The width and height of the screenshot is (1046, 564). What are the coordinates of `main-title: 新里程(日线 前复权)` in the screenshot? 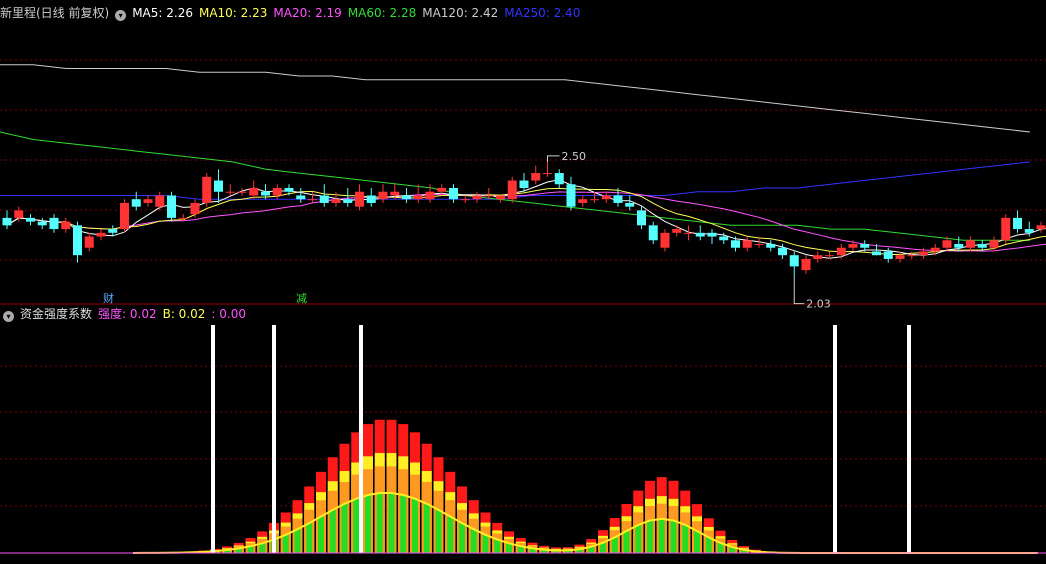 It's located at (54, 13).